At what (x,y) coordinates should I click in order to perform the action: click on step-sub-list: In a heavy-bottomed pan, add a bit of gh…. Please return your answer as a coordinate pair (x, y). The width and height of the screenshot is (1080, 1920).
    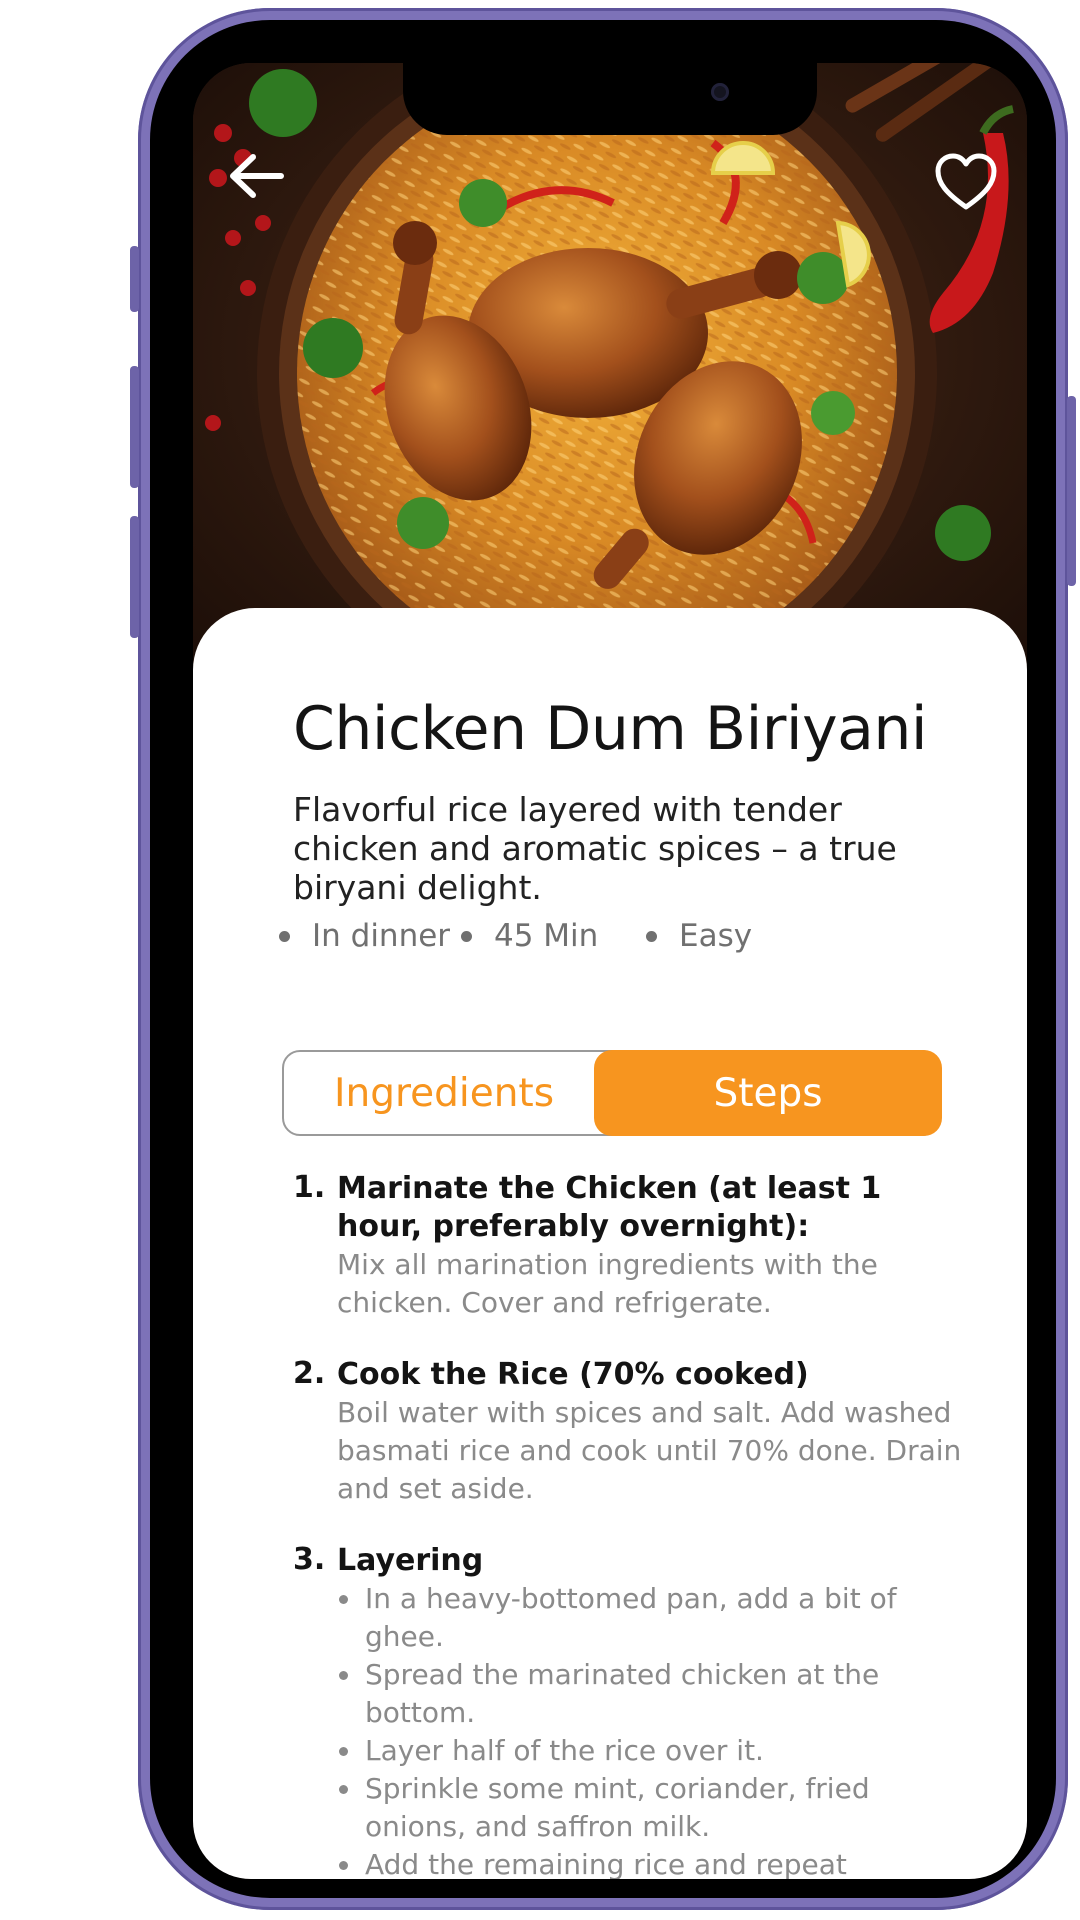
    Looking at the image, I should click on (633, 1729).